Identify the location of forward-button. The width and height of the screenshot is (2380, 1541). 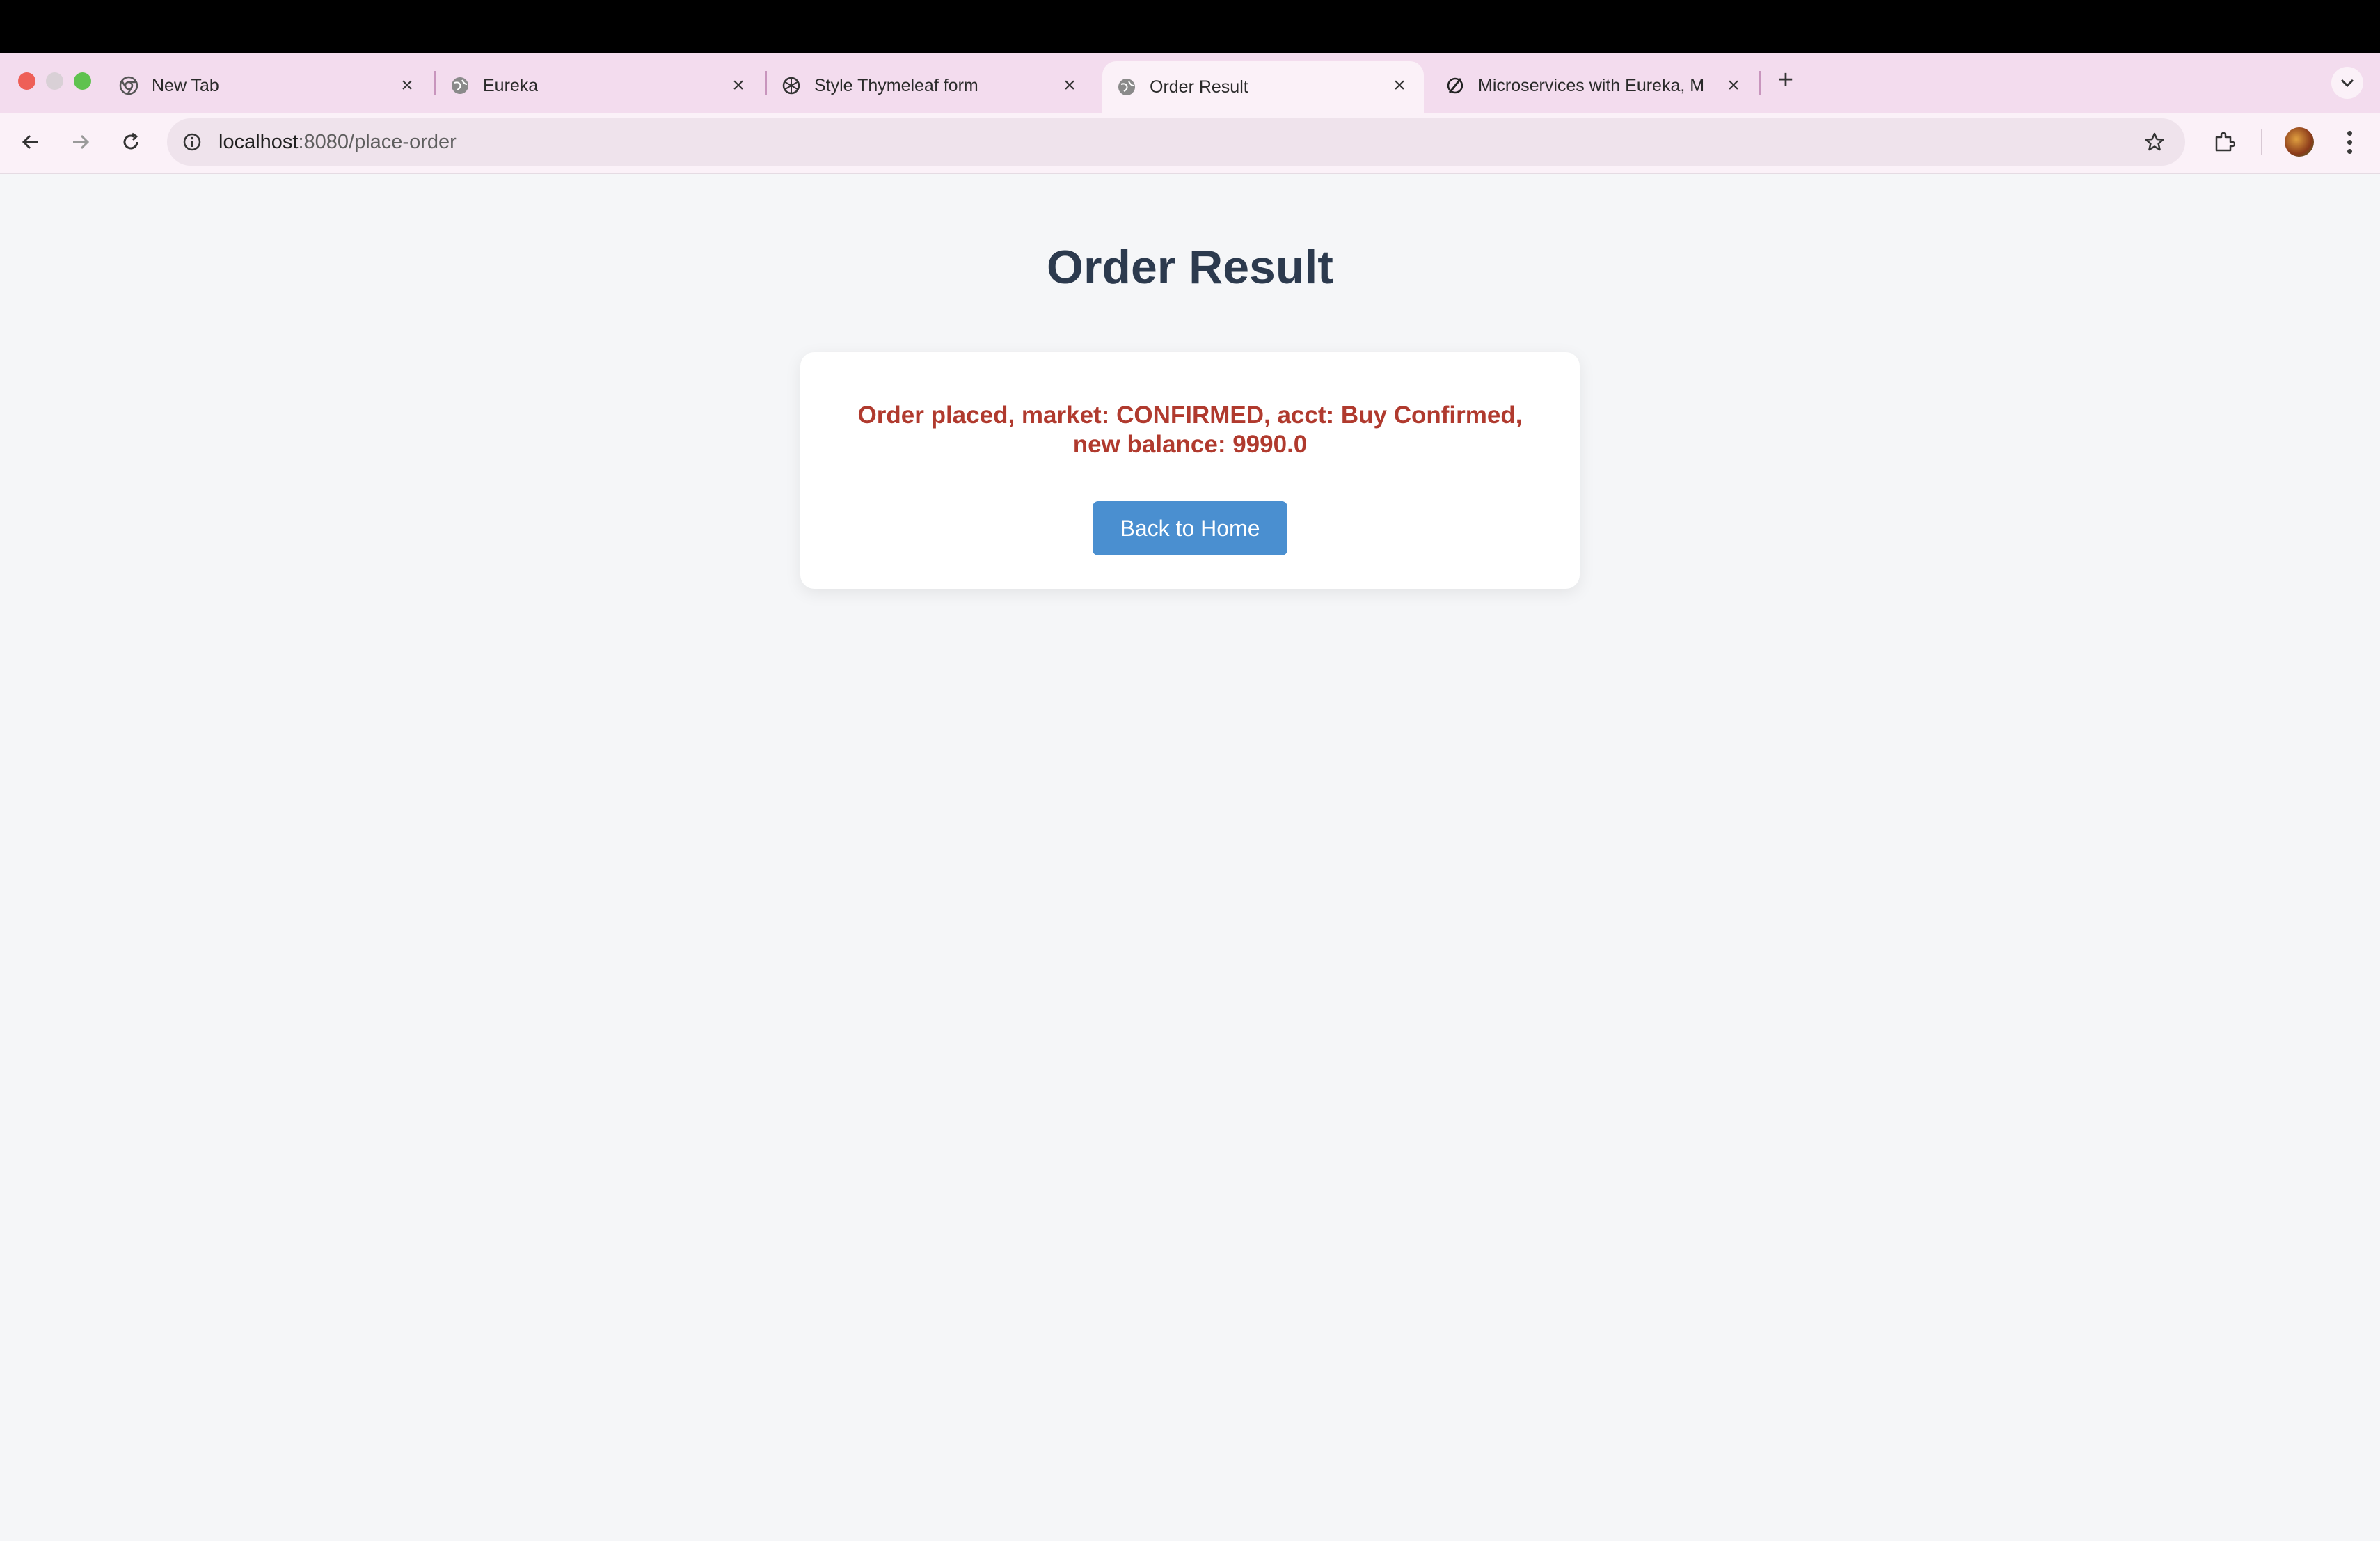
(80, 142).